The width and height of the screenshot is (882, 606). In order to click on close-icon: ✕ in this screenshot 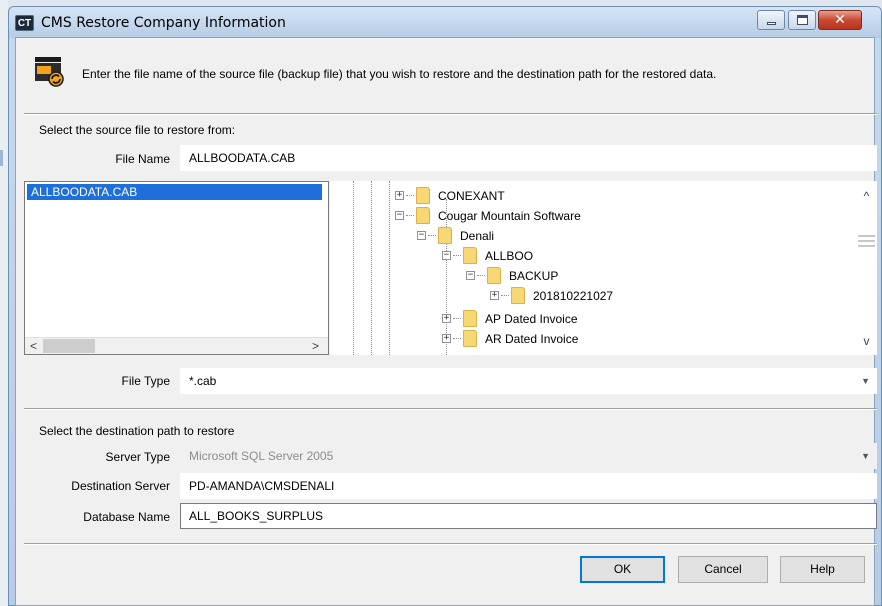, I will do `click(840, 20)`.